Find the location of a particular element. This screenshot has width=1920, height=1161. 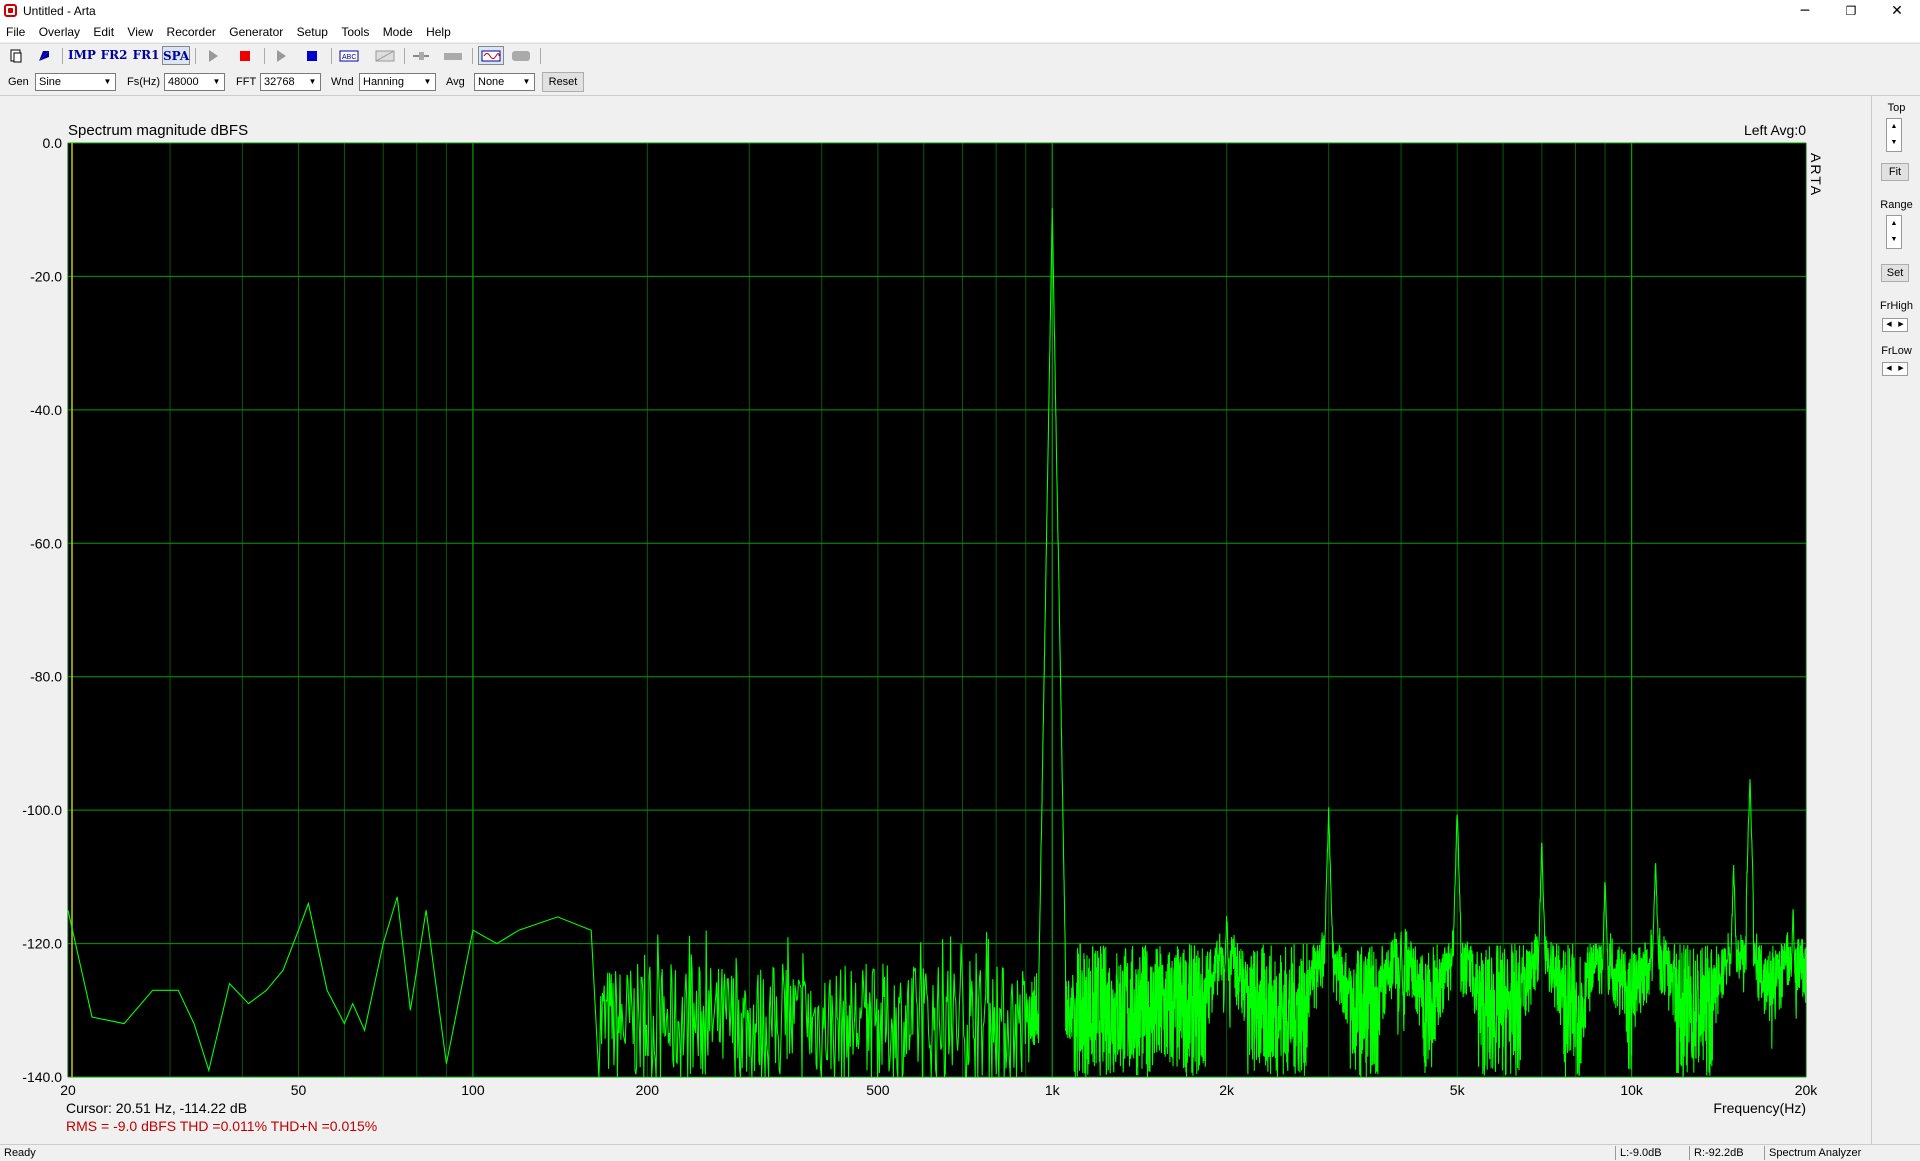

x-axis-label: Frequency(Hz) is located at coordinates (1759, 1108).